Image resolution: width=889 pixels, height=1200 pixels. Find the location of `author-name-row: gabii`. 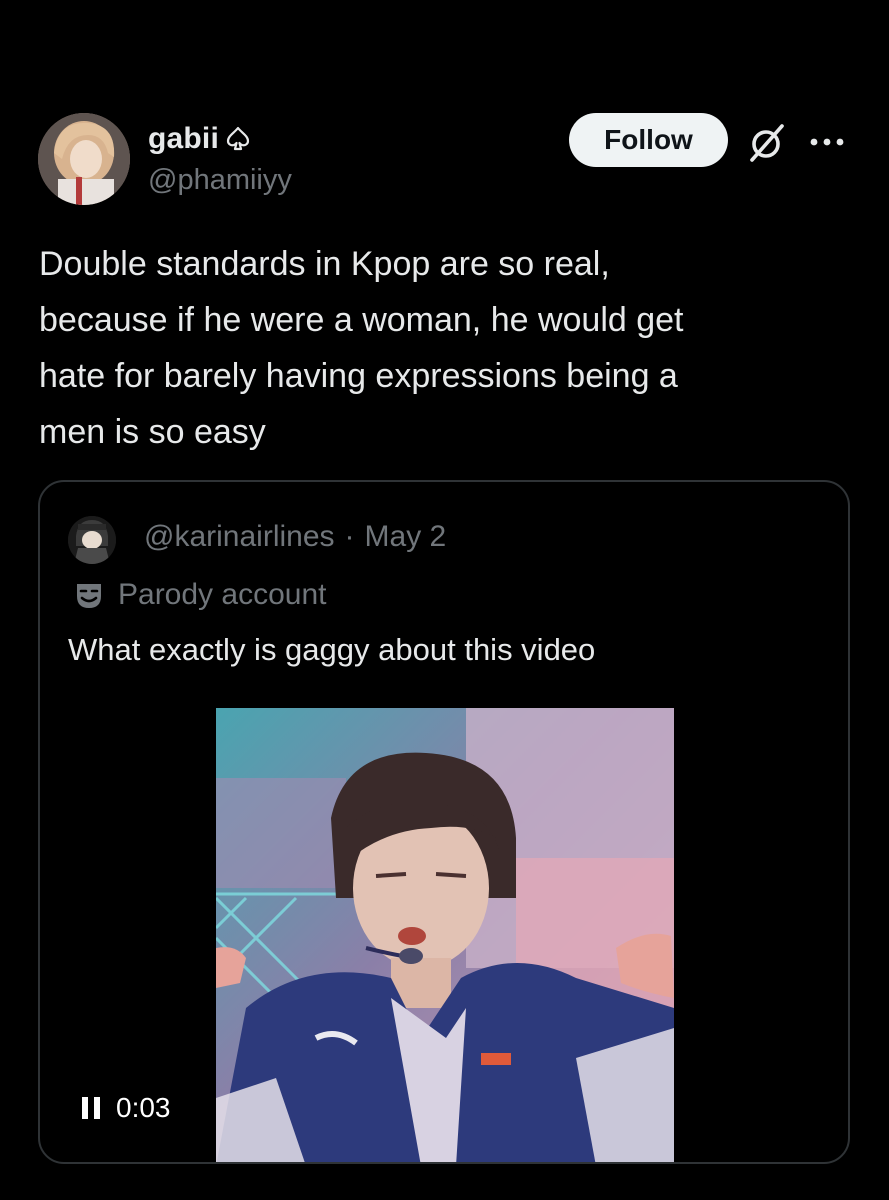

author-name-row: gabii is located at coordinates (200, 139).